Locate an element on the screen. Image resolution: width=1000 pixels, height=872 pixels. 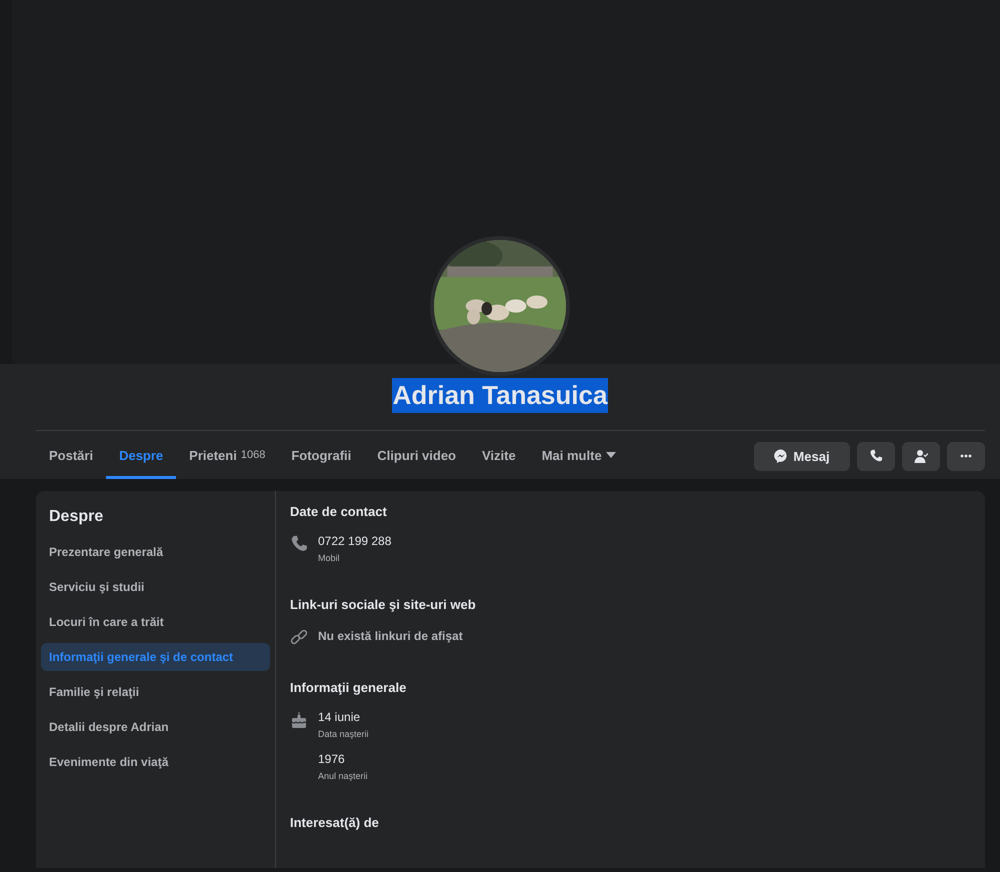
person-check-icon is located at coordinates (921, 456).